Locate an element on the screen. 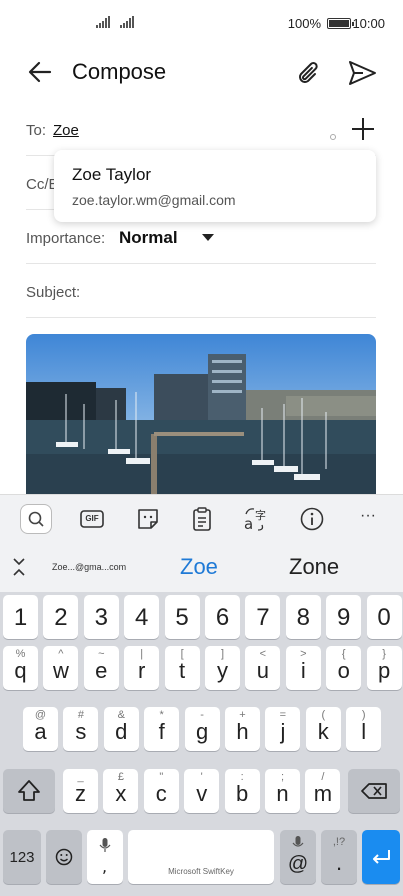 This screenshot has height=896, width=403. key-l: ) l is located at coordinates (364, 729).